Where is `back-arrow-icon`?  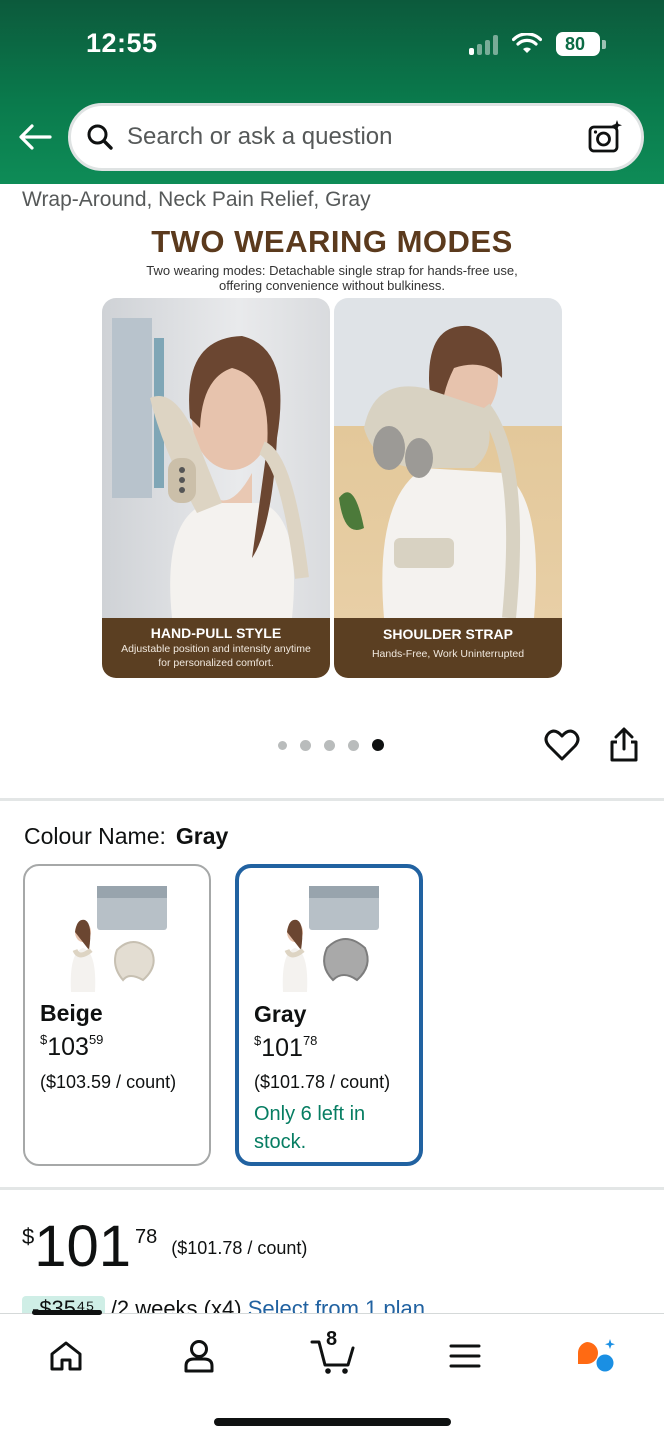 back-arrow-icon is located at coordinates (35, 137).